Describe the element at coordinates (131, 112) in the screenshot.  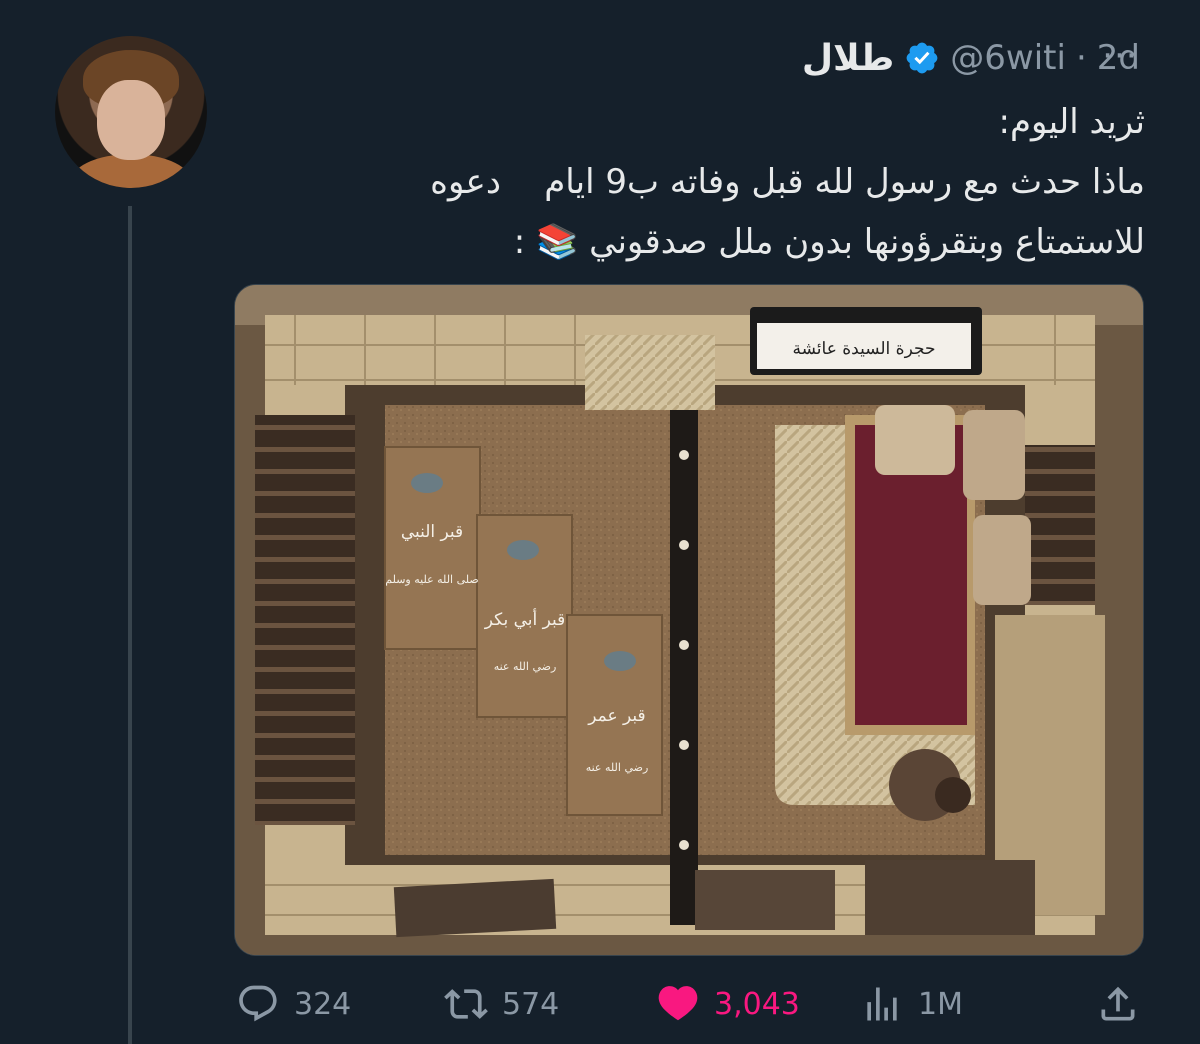
I see `avatar` at that location.